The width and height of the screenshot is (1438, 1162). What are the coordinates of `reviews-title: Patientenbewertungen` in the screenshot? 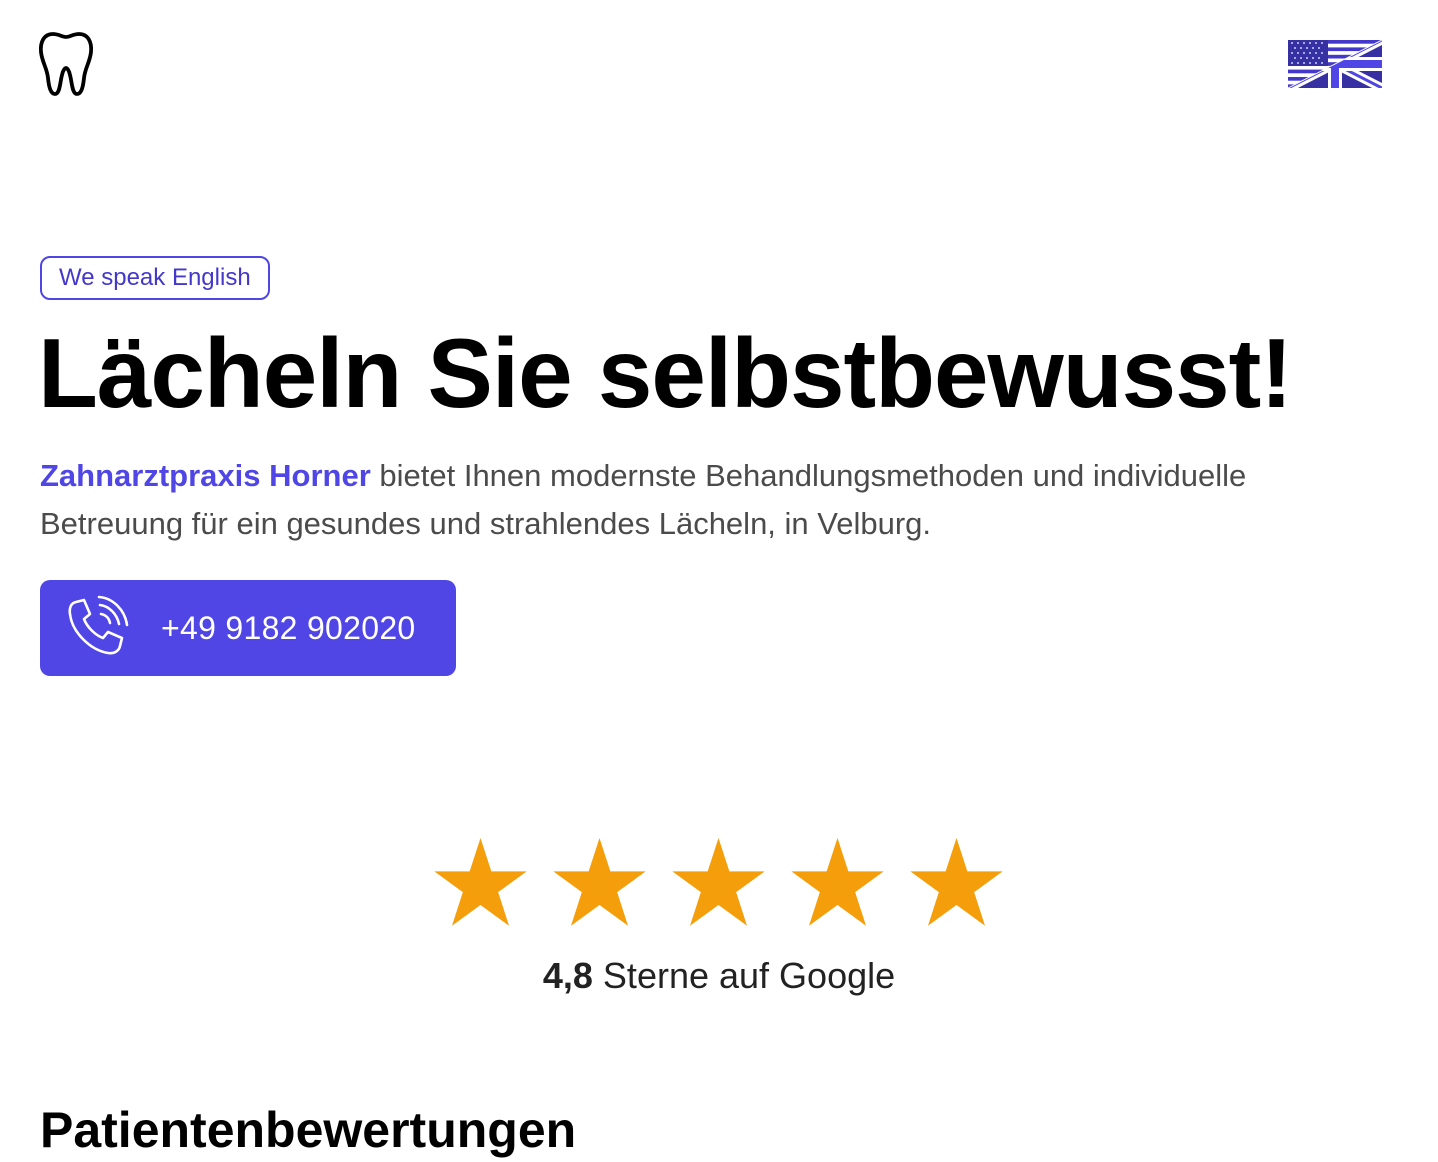 It's located at (308, 1130).